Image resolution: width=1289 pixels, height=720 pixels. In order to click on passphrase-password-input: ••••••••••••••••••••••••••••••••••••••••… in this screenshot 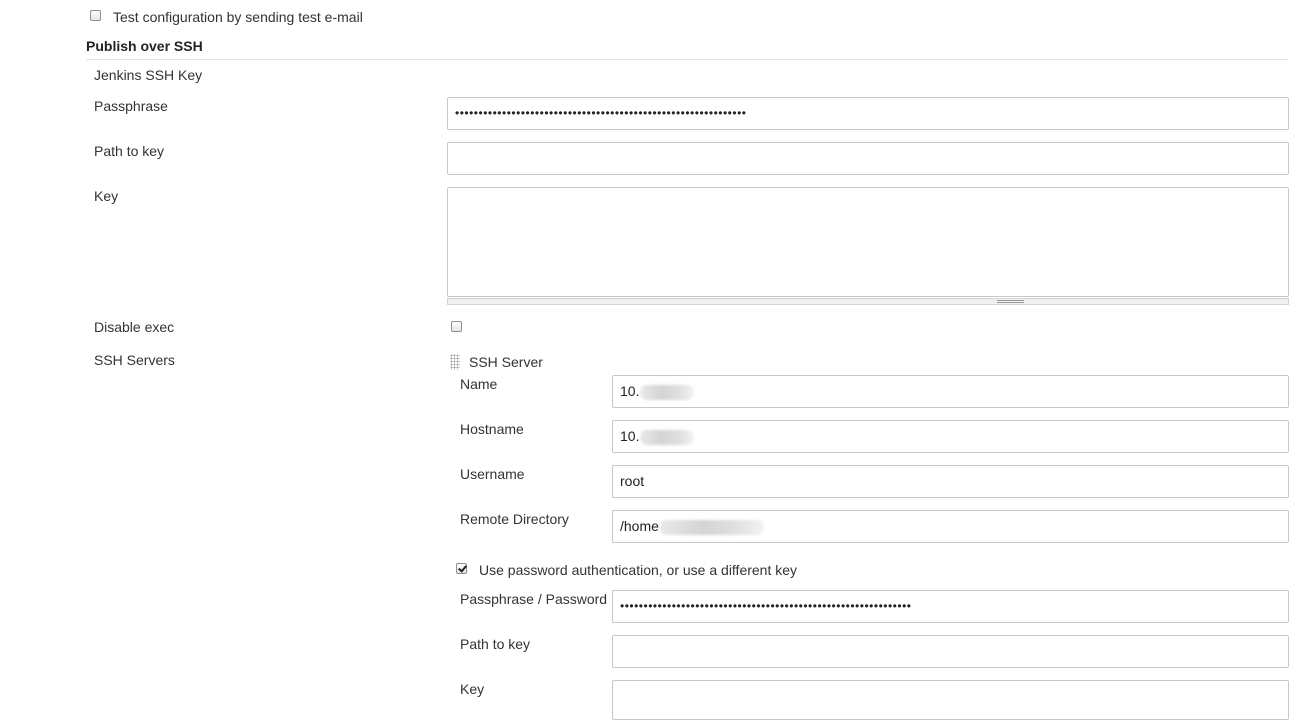, I will do `click(950, 606)`.